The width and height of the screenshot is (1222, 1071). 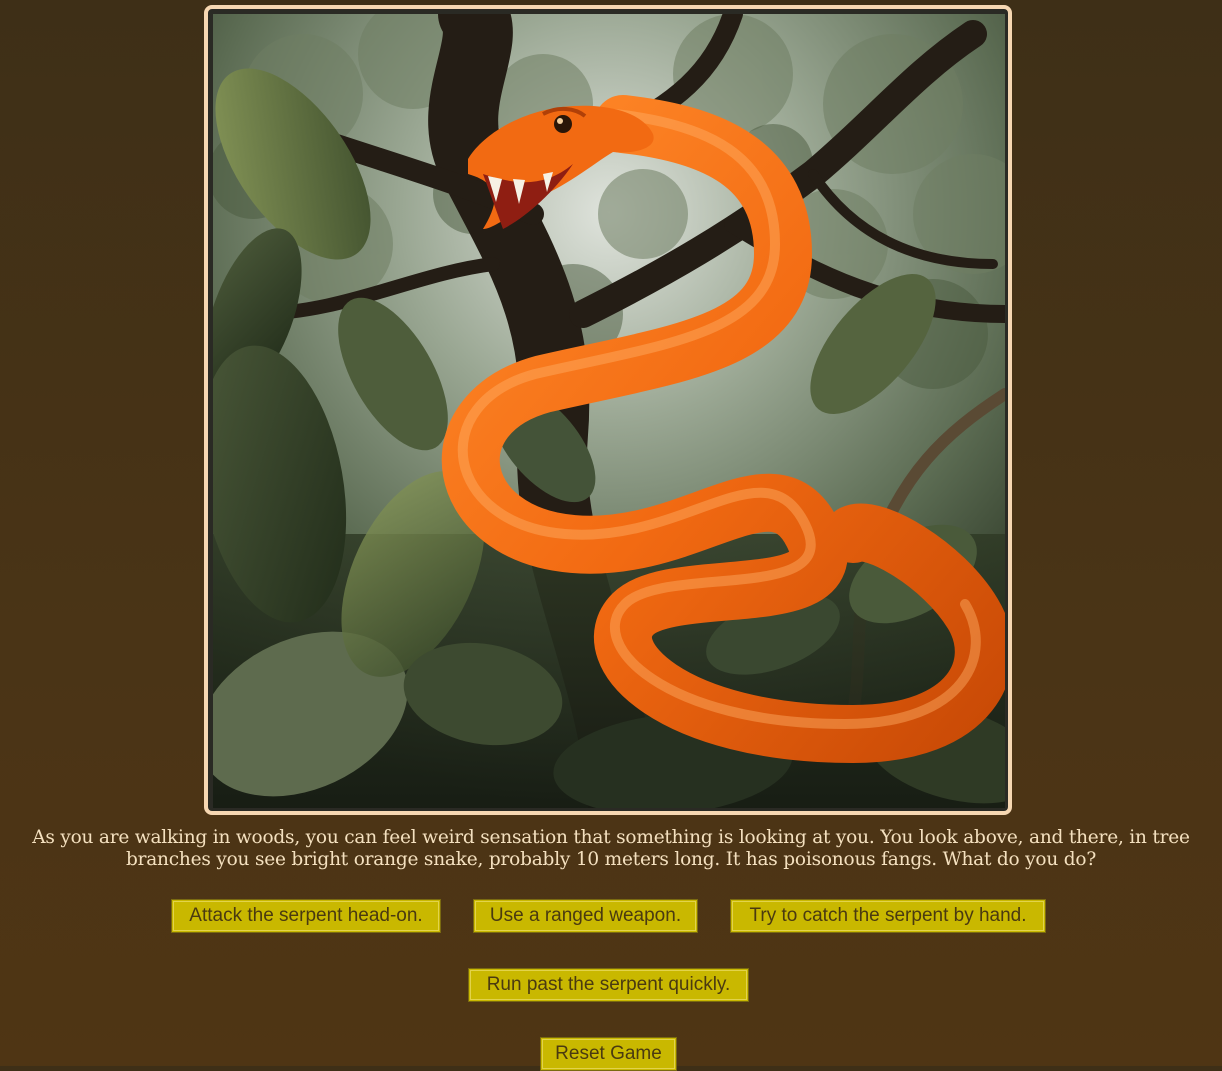 What do you see at coordinates (585, 916) in the screenshot?
I see `choice-ranged-weapon-button: Use a ranged weapon.` at bounding box center [585, 916].